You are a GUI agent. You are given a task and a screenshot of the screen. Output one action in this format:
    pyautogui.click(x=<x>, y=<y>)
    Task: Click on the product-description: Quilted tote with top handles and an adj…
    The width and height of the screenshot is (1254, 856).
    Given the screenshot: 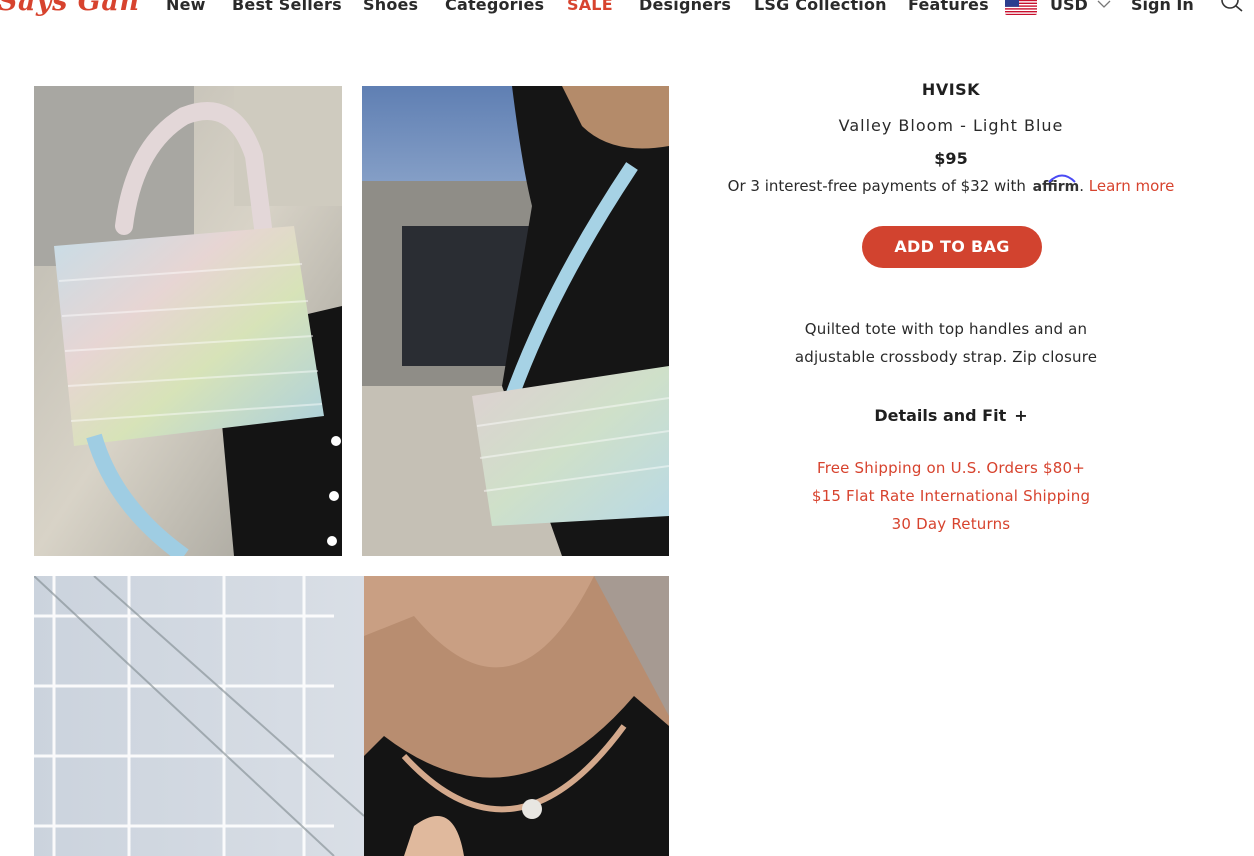 What is the action you would take?
    pyautogui.click(x=946, y=343)
    